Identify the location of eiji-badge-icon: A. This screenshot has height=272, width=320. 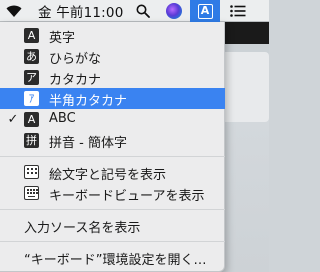
(31, 35).